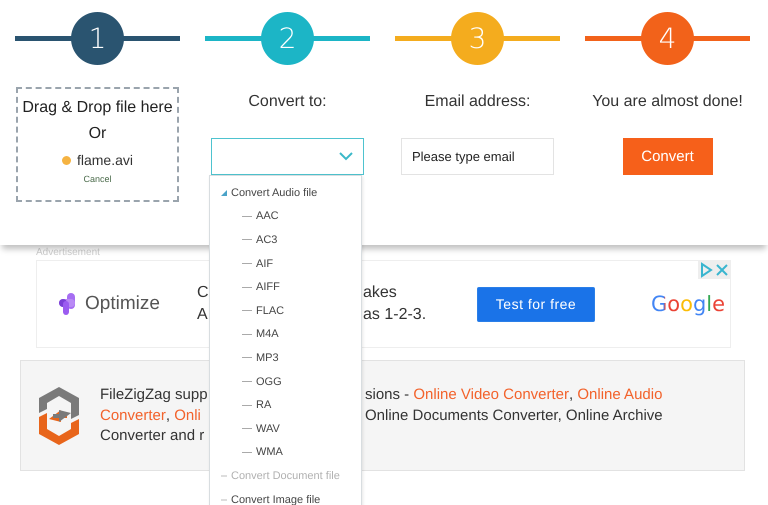 The image size is (768, 505). Describe the element at coordinates (477, 38) in the screenshot. I see `step-number: 3` at that location.